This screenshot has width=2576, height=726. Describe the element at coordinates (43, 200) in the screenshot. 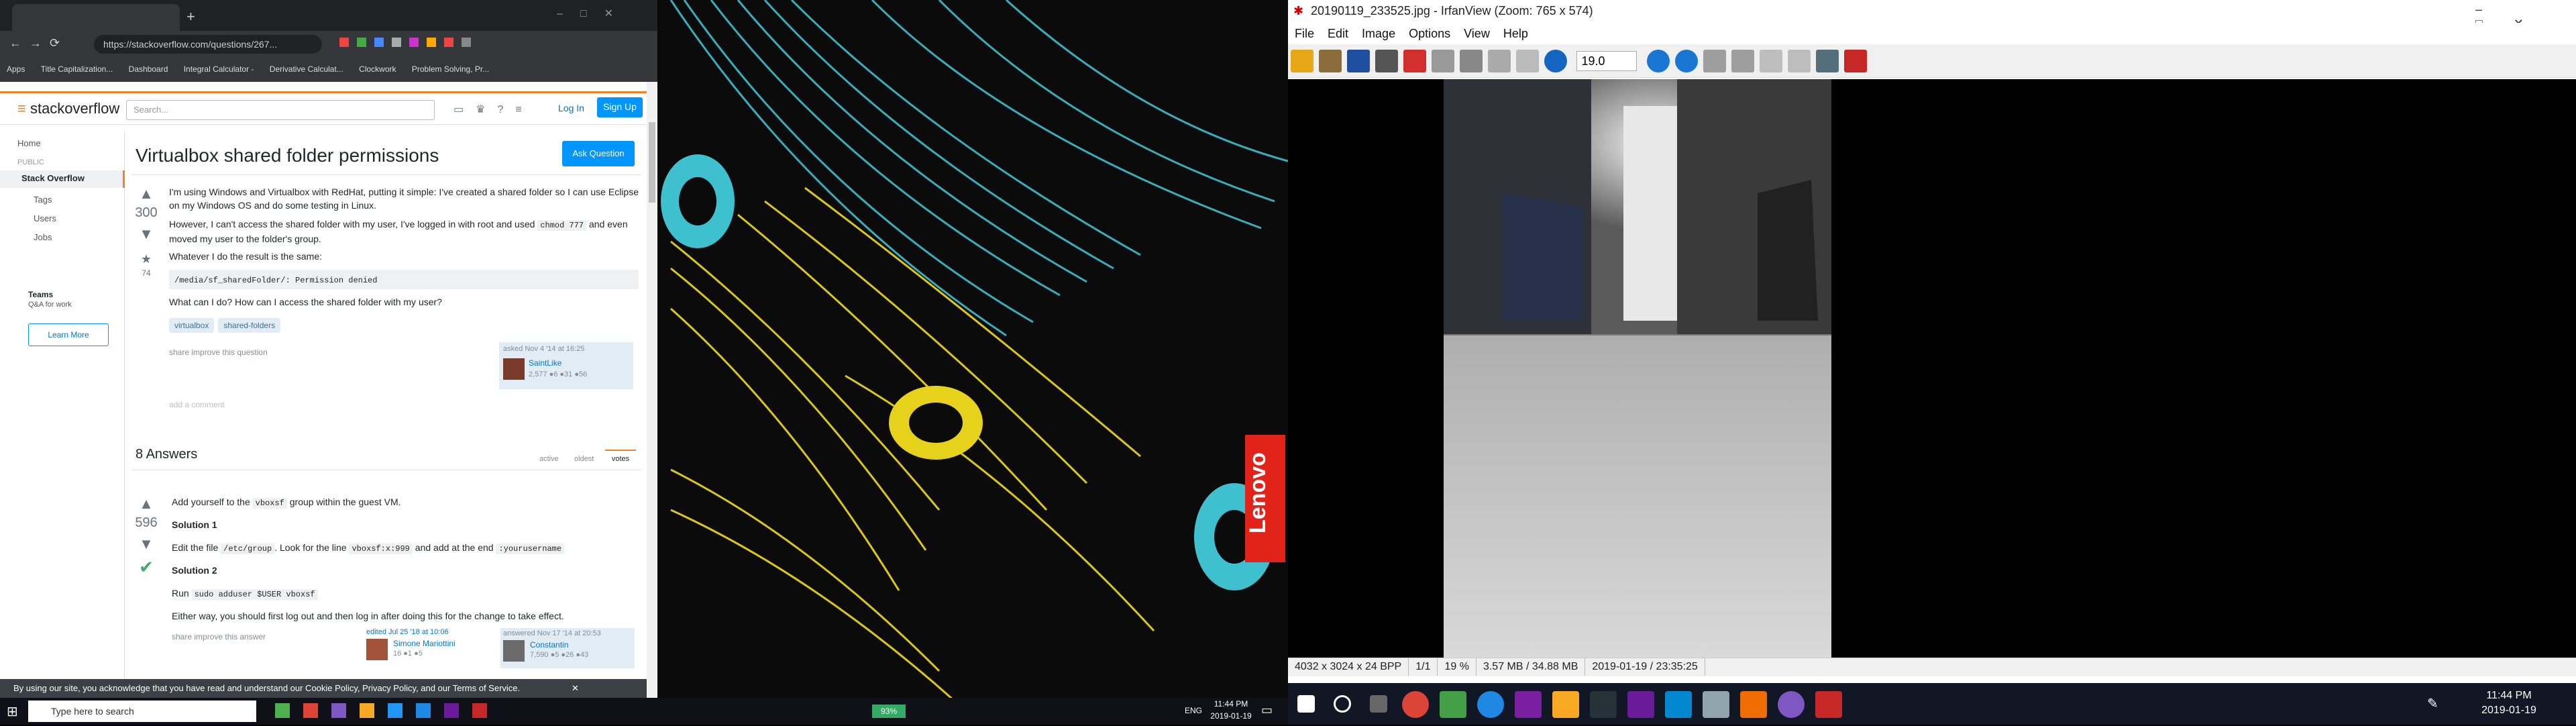

I see `nav-tags: Tags` at that location.